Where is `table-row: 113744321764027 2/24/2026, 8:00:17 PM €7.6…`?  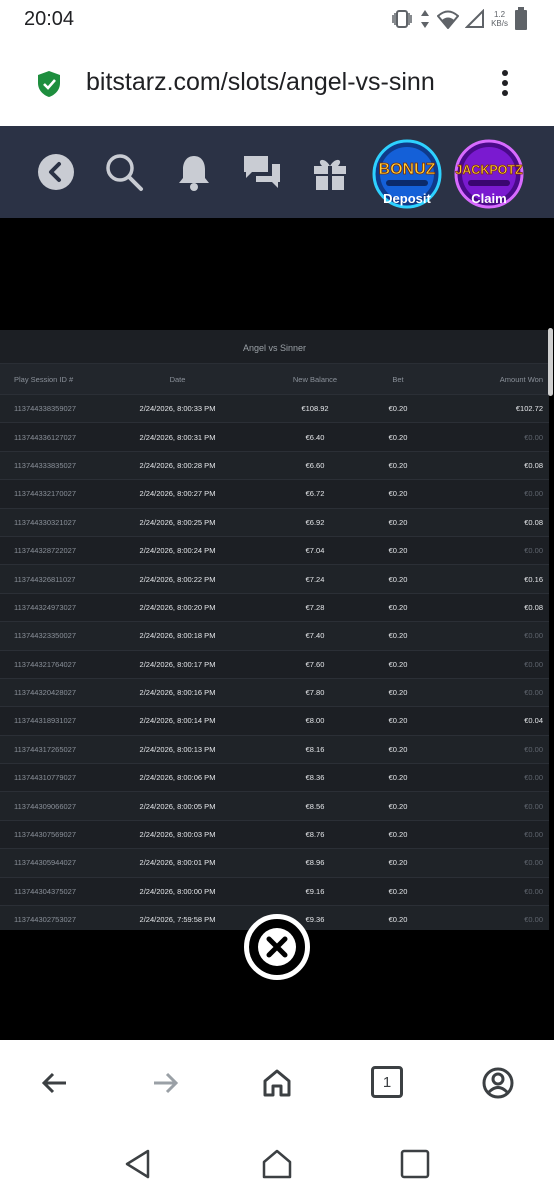
table-row: 113744321764027 2/24/2026, 8:00:17 PM €7.6… is located at coordinates (274, 663).